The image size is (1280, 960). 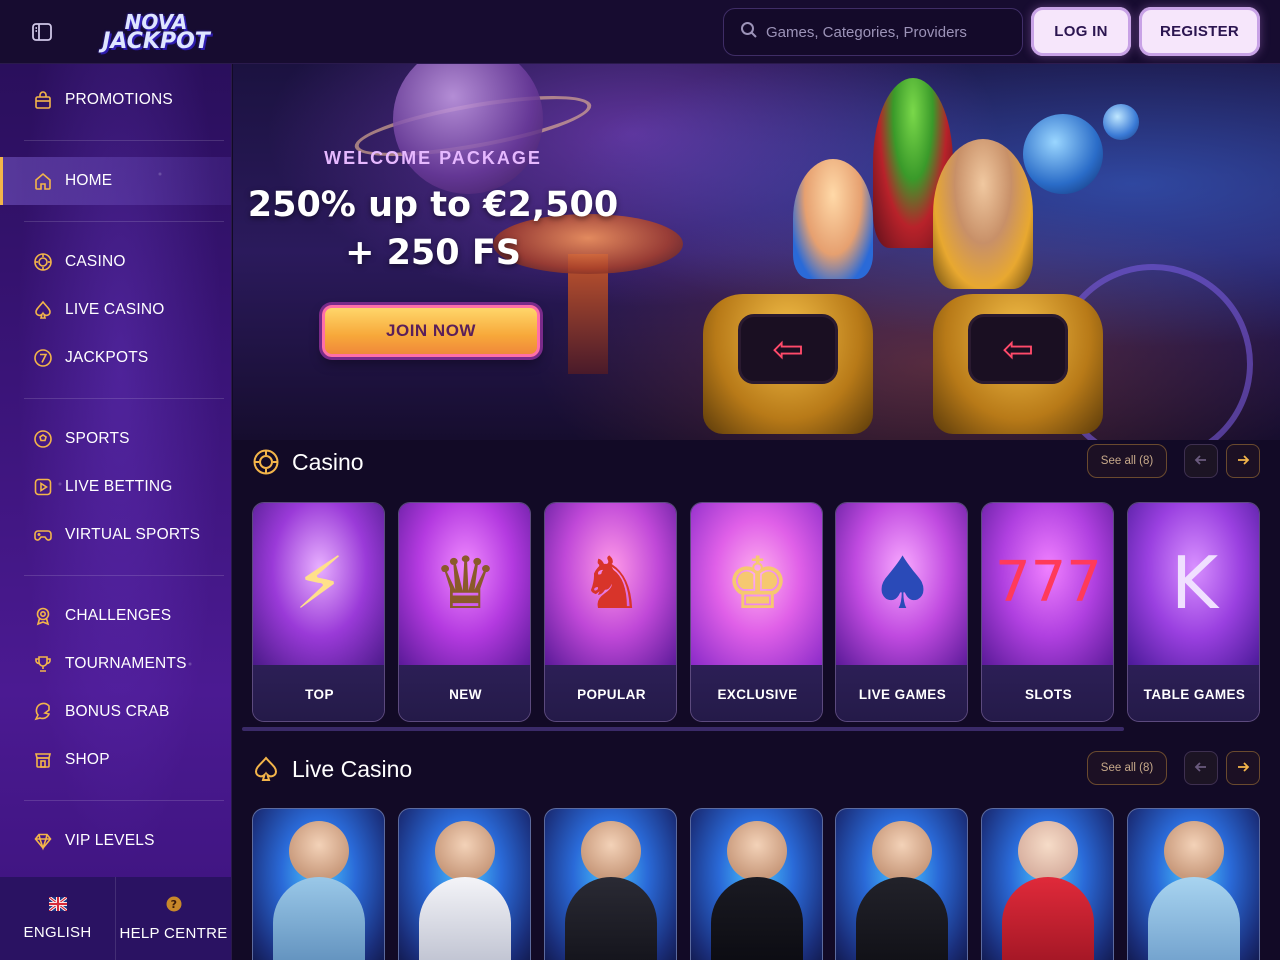 What do you see at coordinates (110, 840) in the screenshot?
I see `sidebar-item-label: VIP LEVELS` at bounding box center [110, 840].